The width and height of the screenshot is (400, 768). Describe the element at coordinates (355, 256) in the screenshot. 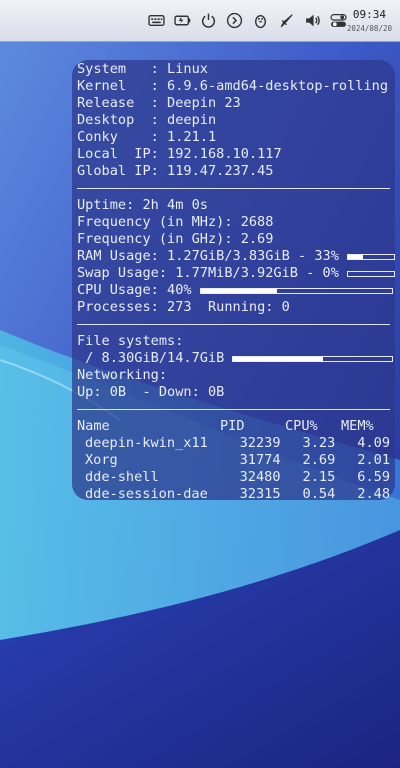

I see `ram-bar-fill` at that location.